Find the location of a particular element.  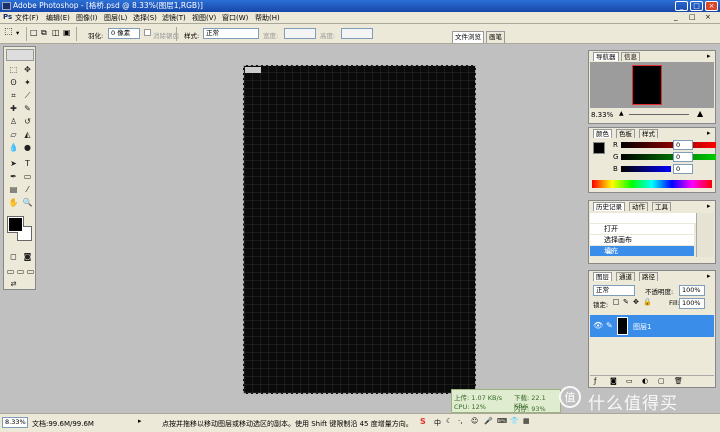

magic-wand-tool-icon: ✦ is located at coordinates (27, 82).